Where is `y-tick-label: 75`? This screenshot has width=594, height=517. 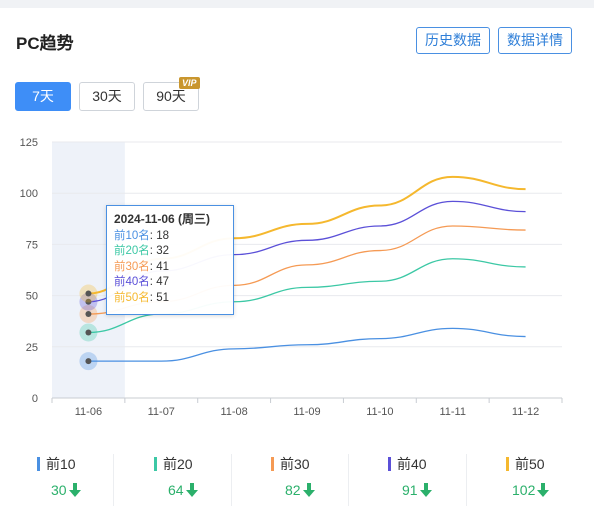
y-tick-label: 75 is located at coordinates (32, 245).